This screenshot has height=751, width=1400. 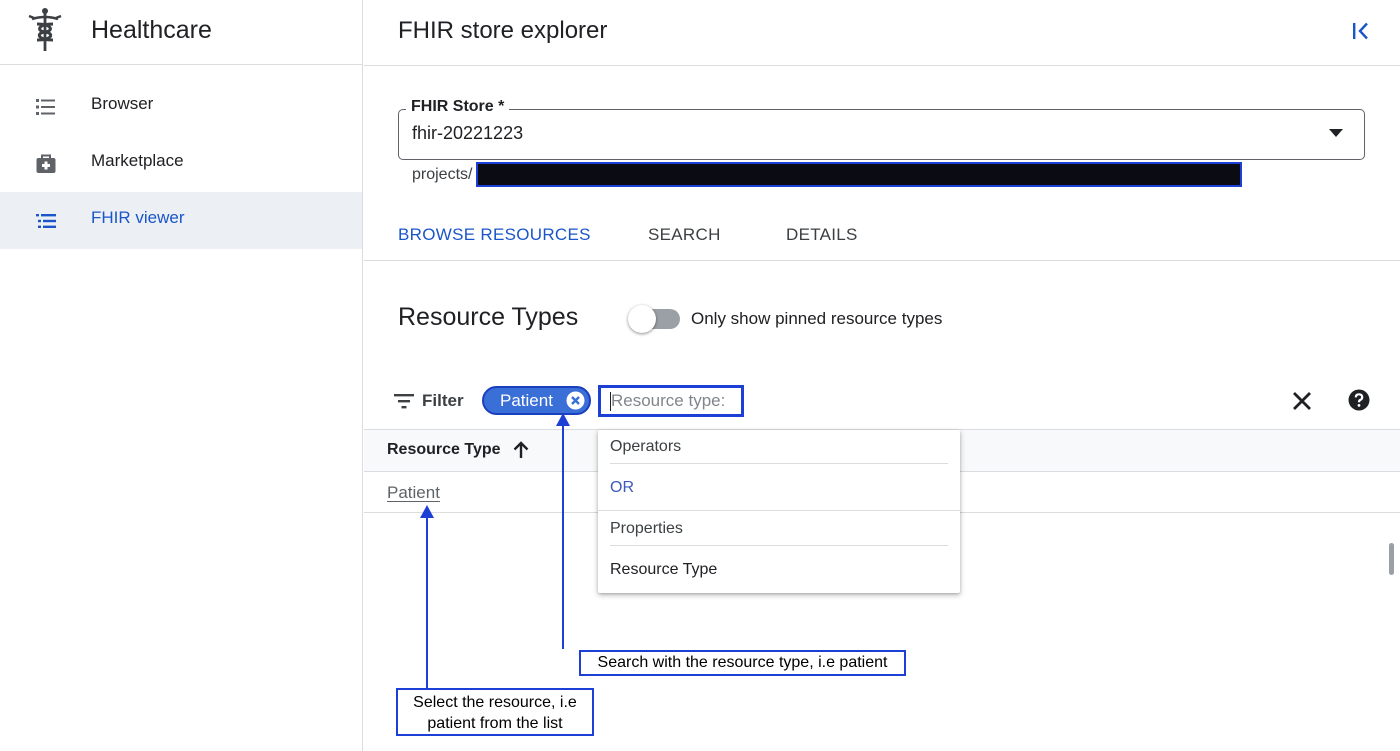 I want to click on header-divider, so click(x=882, y=65).